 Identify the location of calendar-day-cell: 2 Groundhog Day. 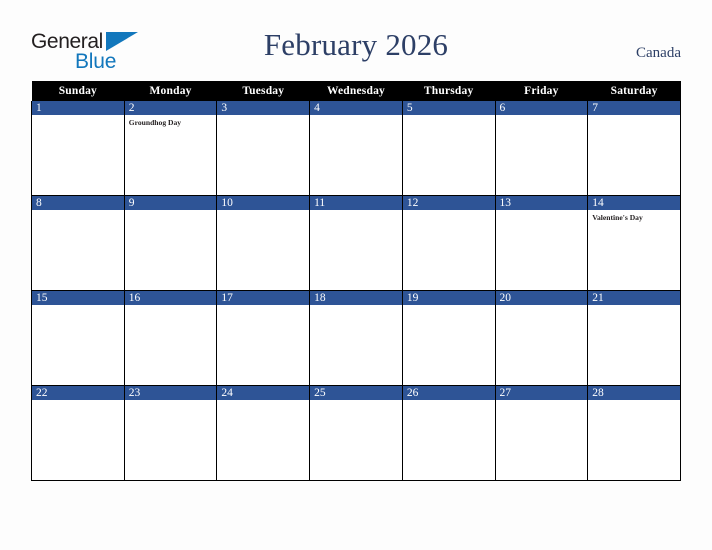
(170, 148).